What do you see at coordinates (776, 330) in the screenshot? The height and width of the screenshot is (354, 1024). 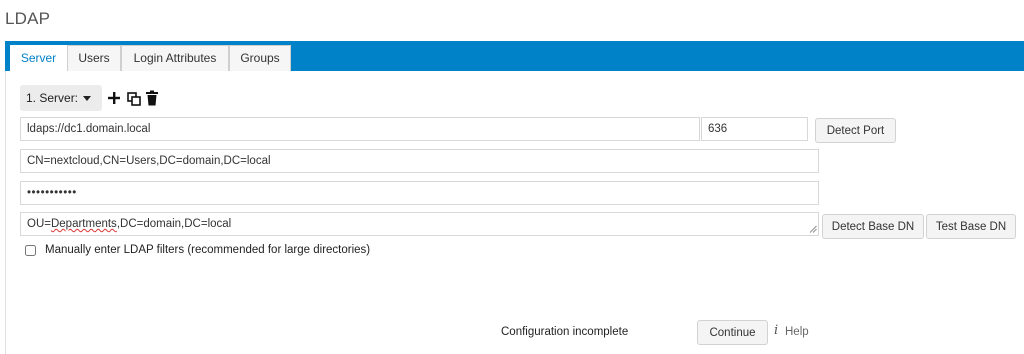 I see `info-icon: i` at bounding box center [776, 330].